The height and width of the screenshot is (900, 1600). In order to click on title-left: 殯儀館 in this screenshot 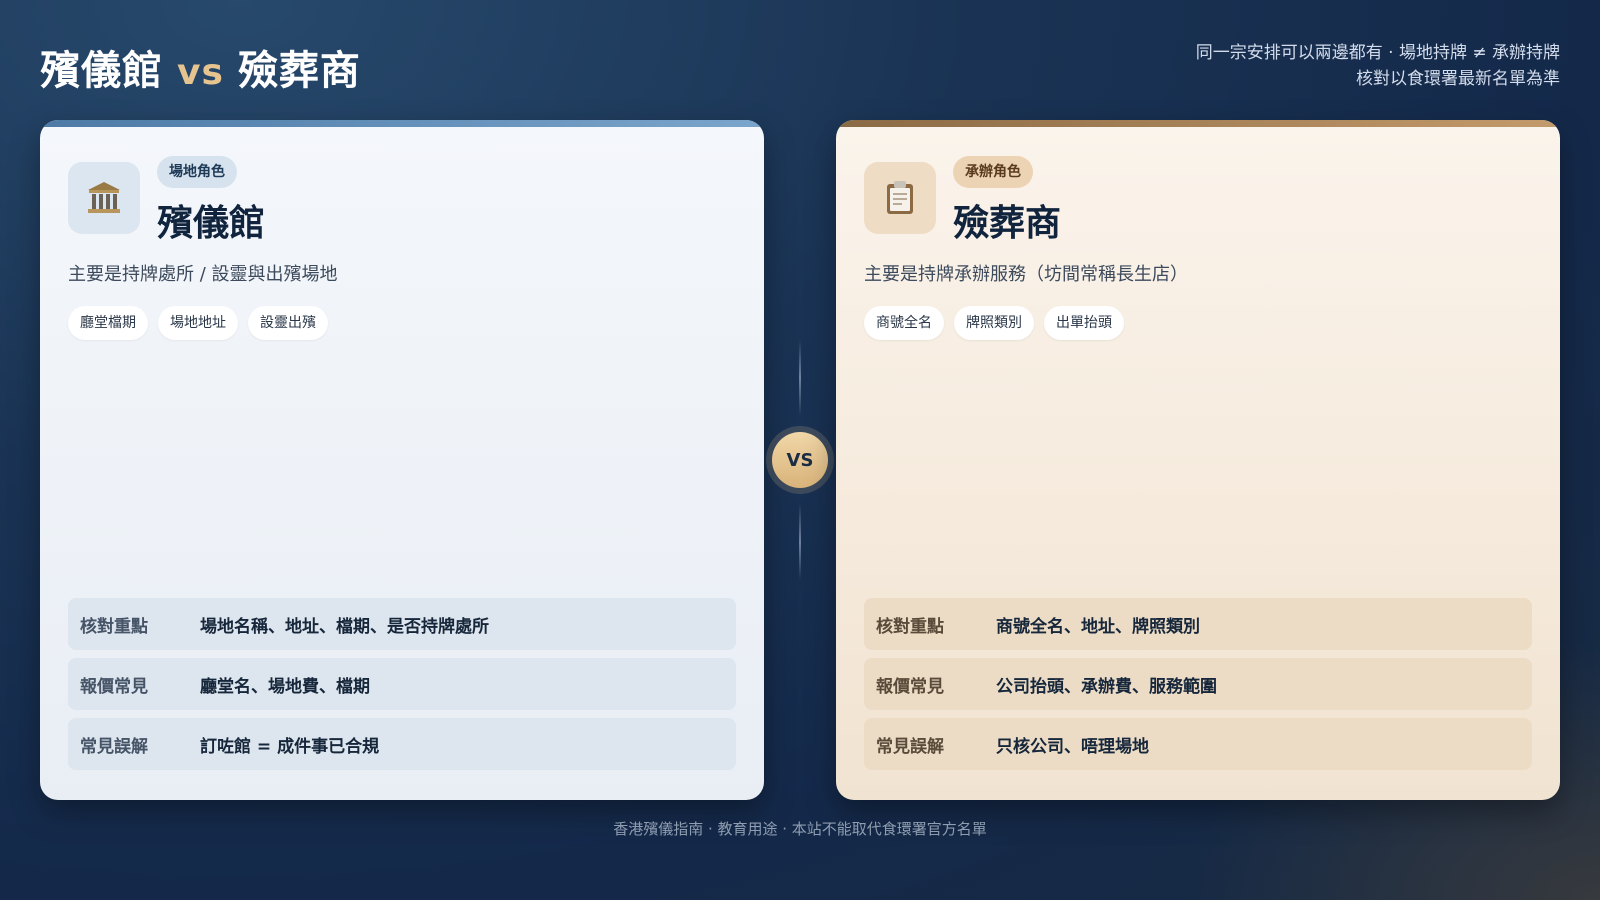, I will do `click(101, 71)`.